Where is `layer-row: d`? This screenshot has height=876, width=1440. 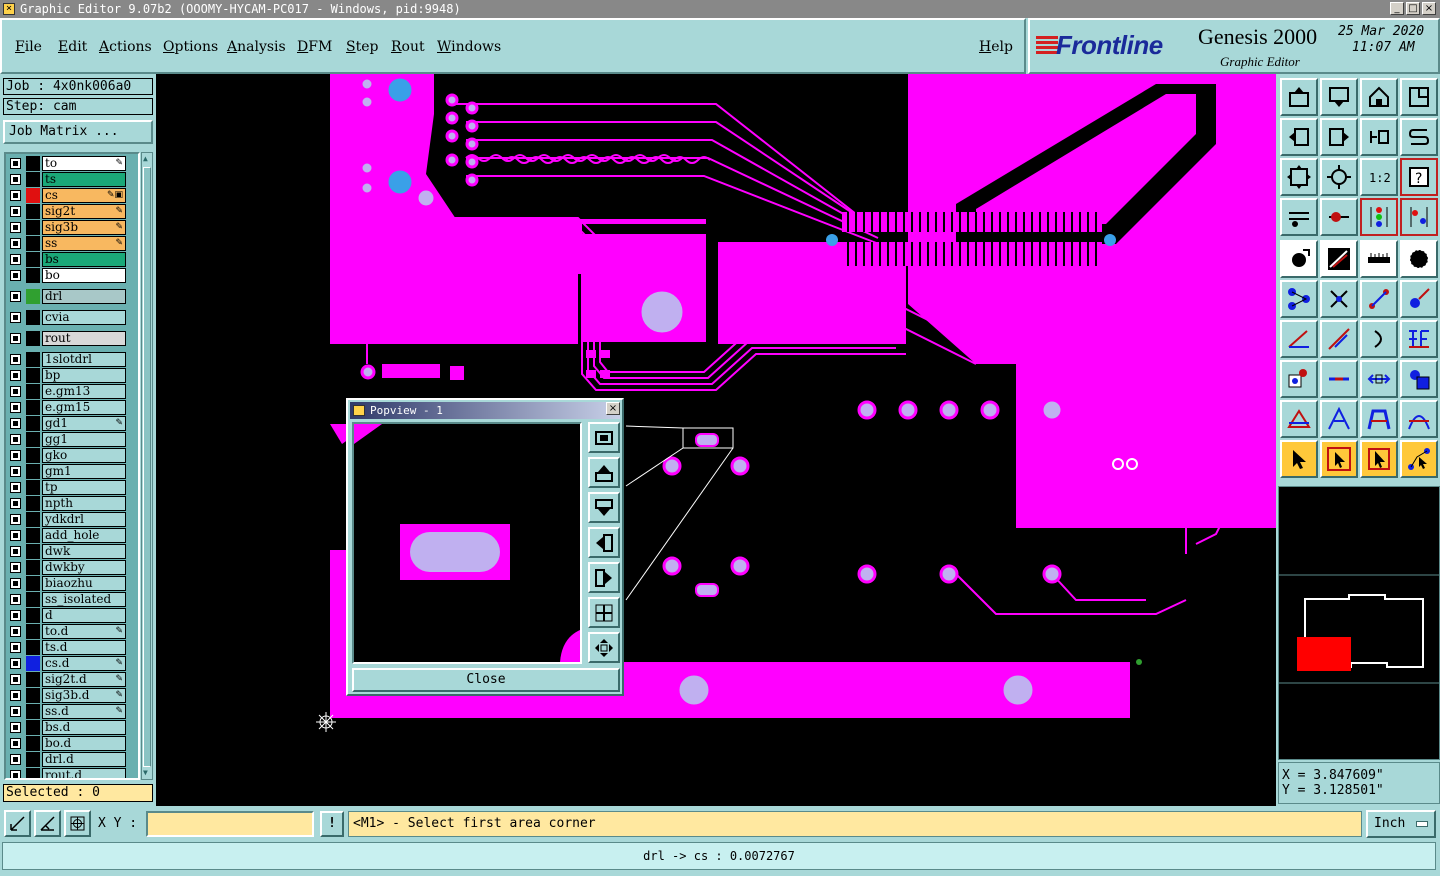 layer-row: d is located at coordinates (73, 615).